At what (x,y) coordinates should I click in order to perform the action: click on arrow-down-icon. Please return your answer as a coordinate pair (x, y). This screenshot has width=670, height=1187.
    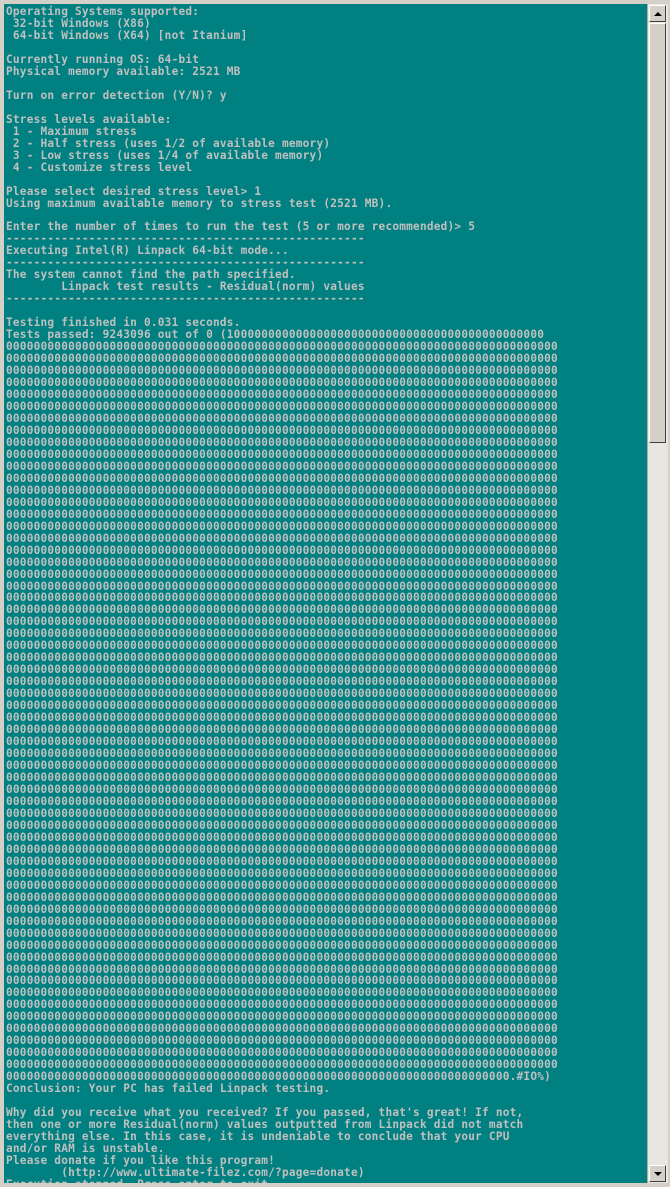
    Looking at the image, I should click on (657, 1173).